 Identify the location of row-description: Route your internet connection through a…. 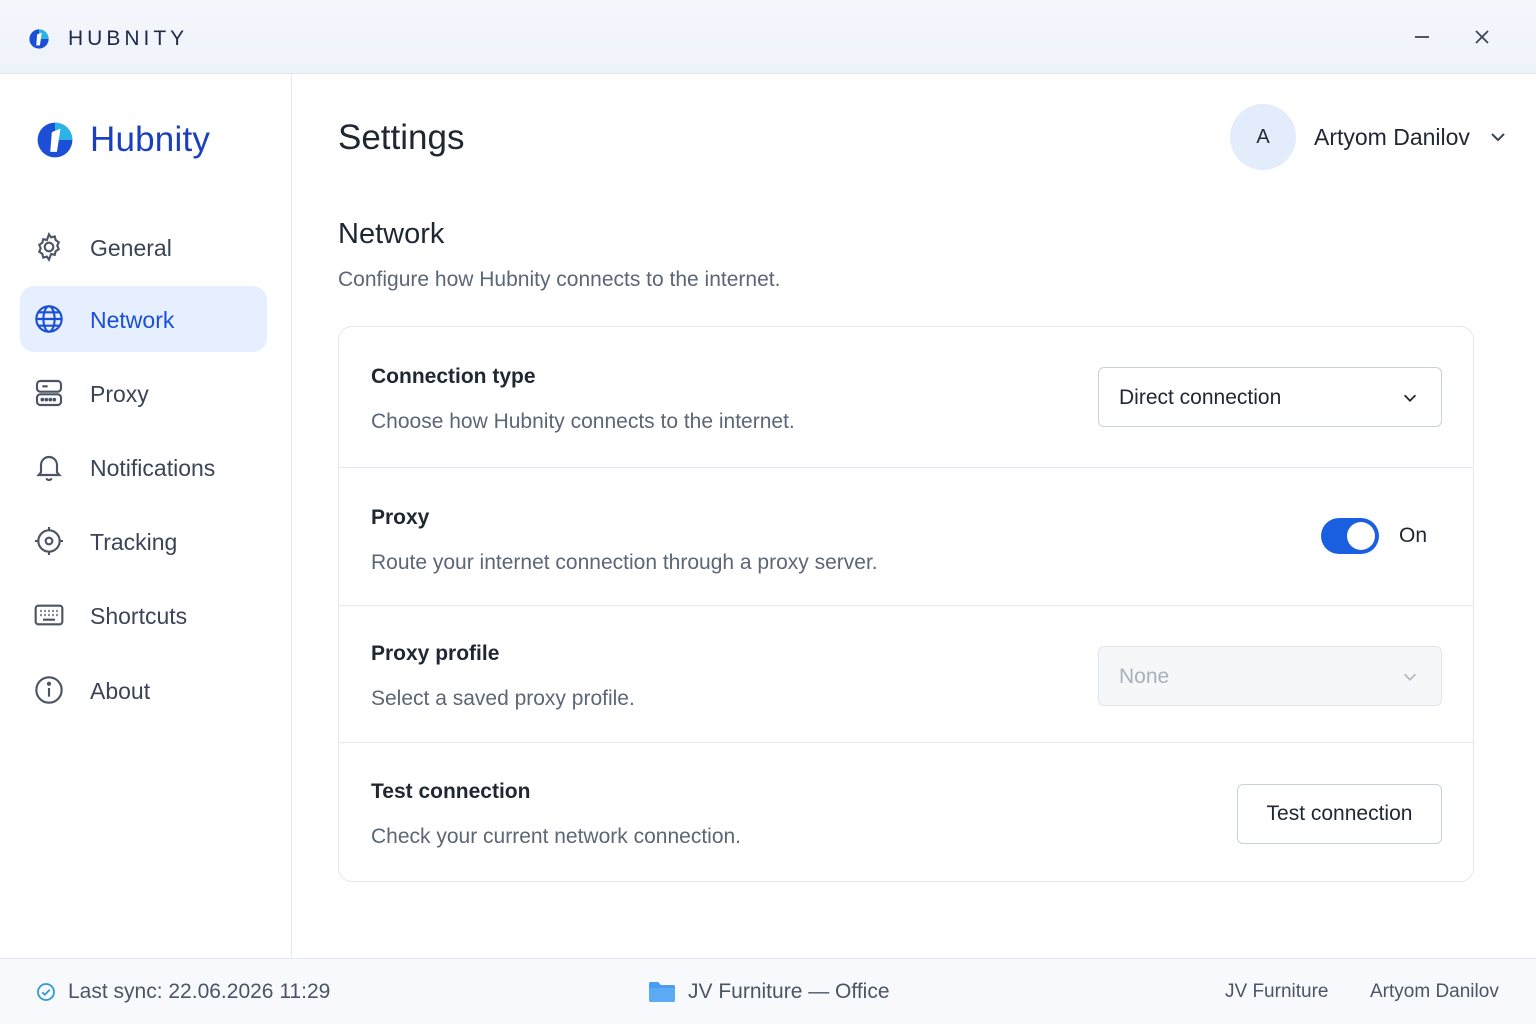
(624, 562).